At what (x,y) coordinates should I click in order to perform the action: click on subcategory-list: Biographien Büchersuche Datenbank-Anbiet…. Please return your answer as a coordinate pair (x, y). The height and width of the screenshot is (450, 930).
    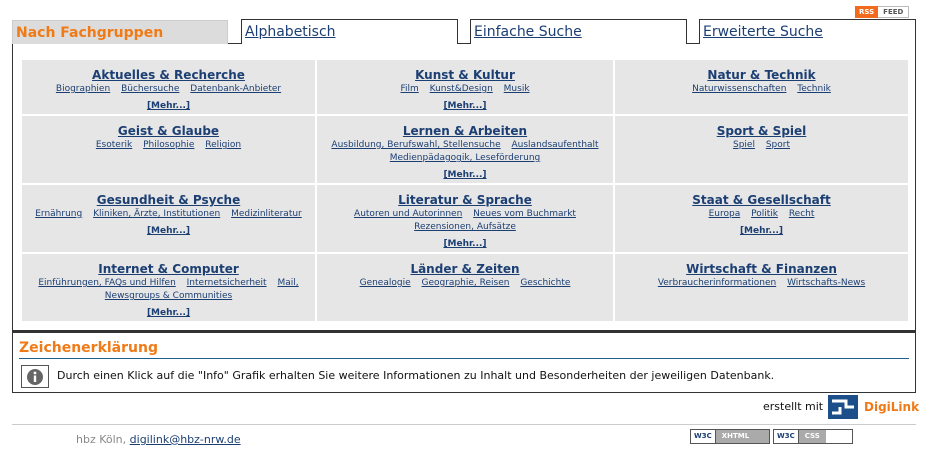
    Looking at the image, I should click on (168, 89).